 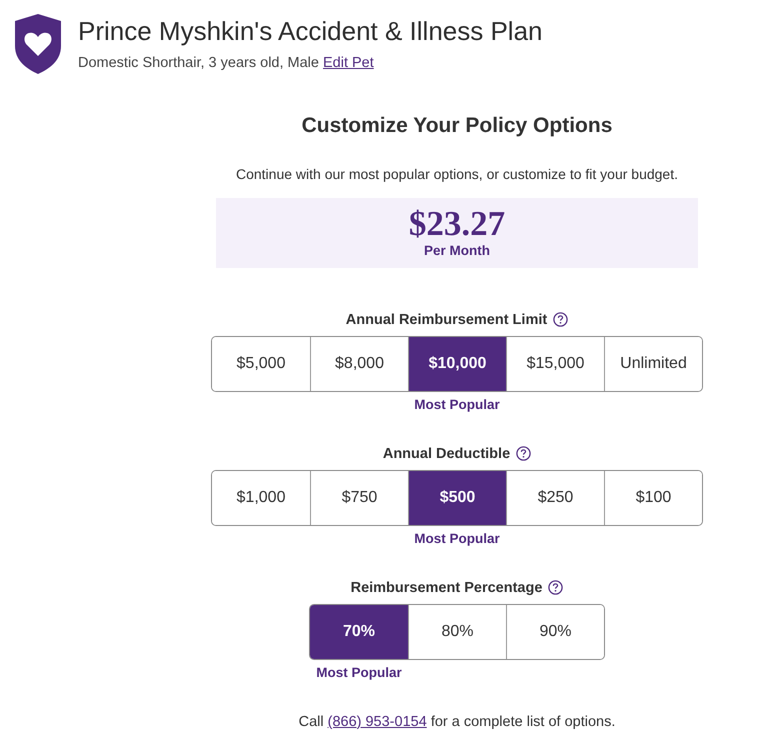 I want to click on section-heading: Customize Your Policy Options, so click(x=457, y=126).